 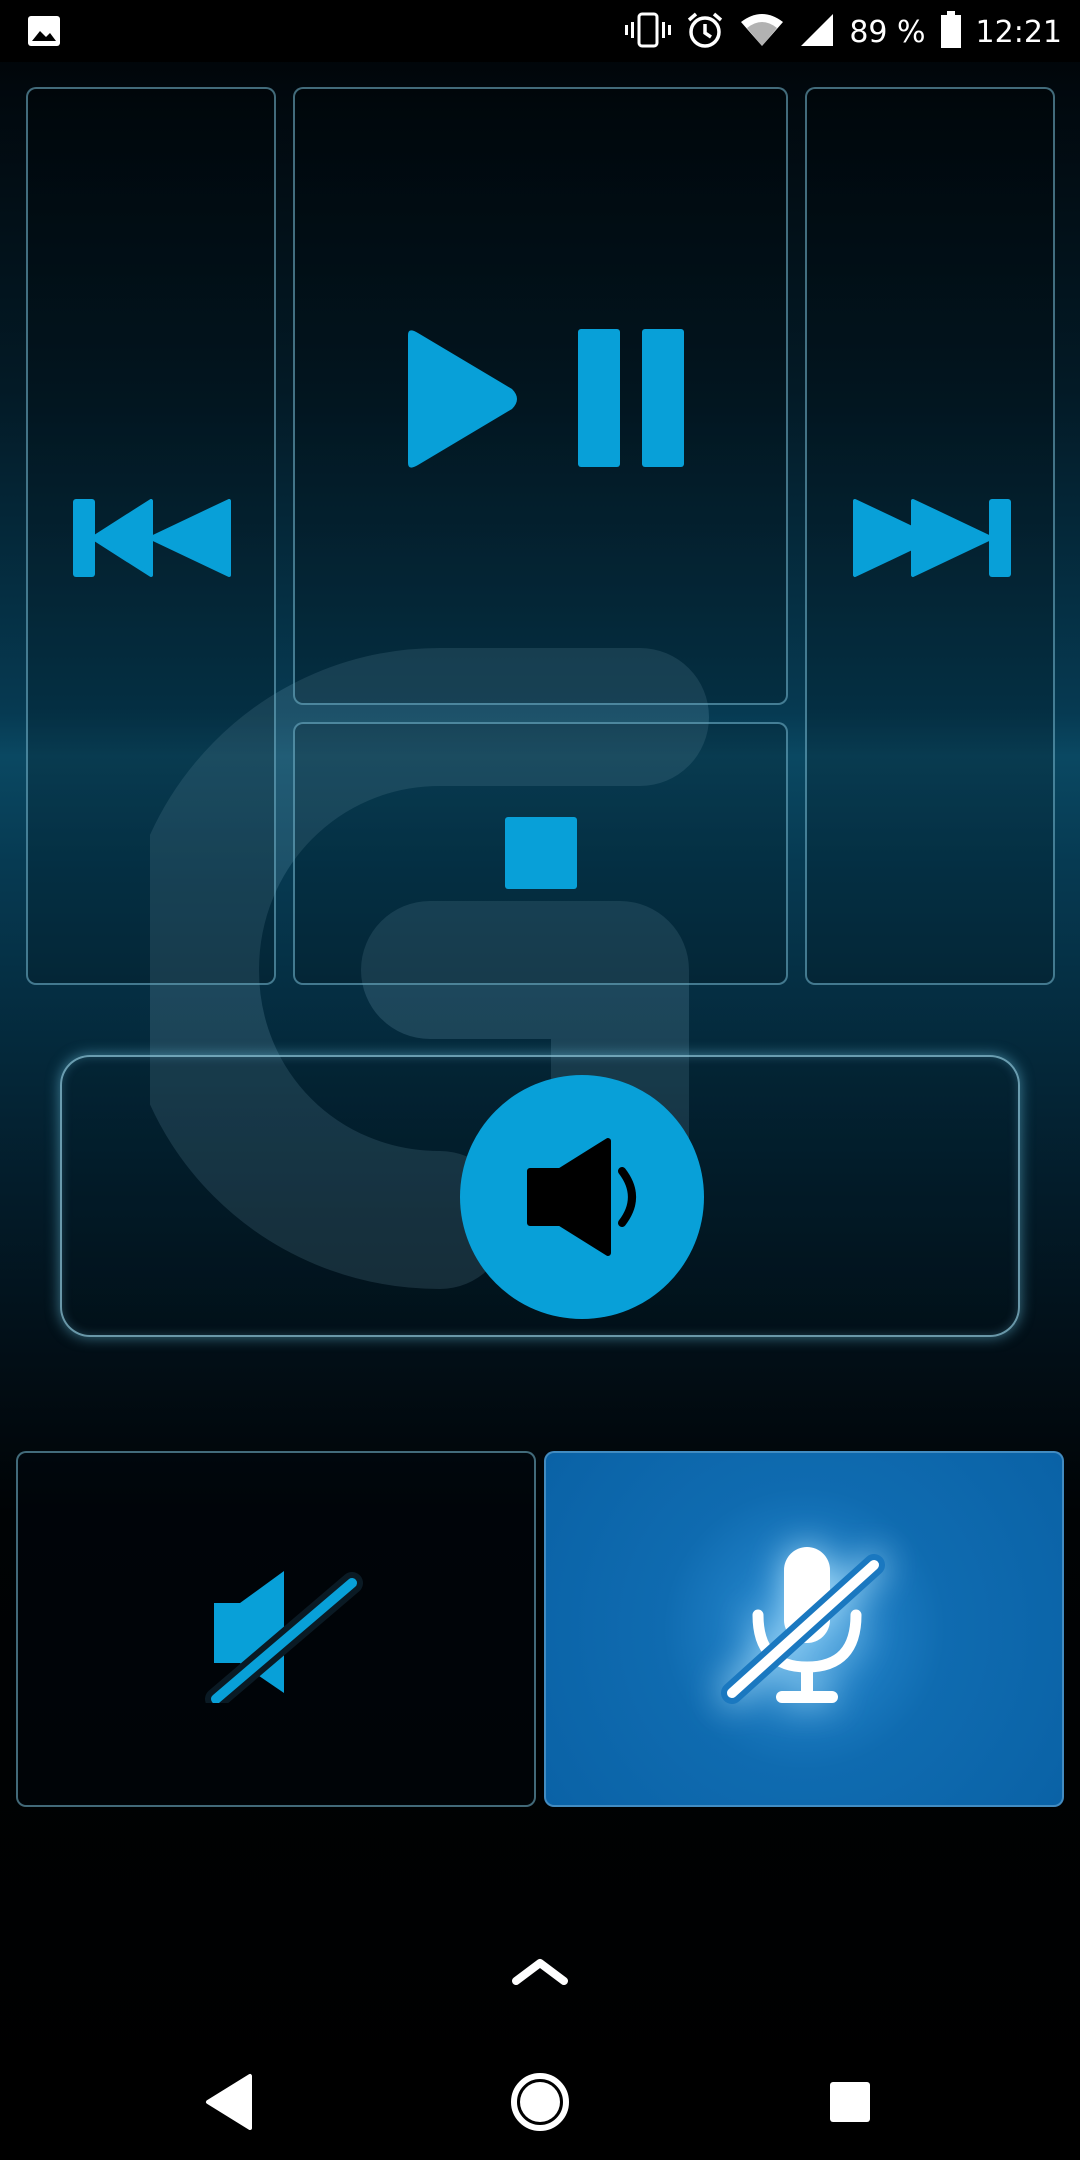 What do you see at coordinates (540, 1970) in the screenshot?
I see `expand-chevron-up-icon` at bounding box center [540, 1970].